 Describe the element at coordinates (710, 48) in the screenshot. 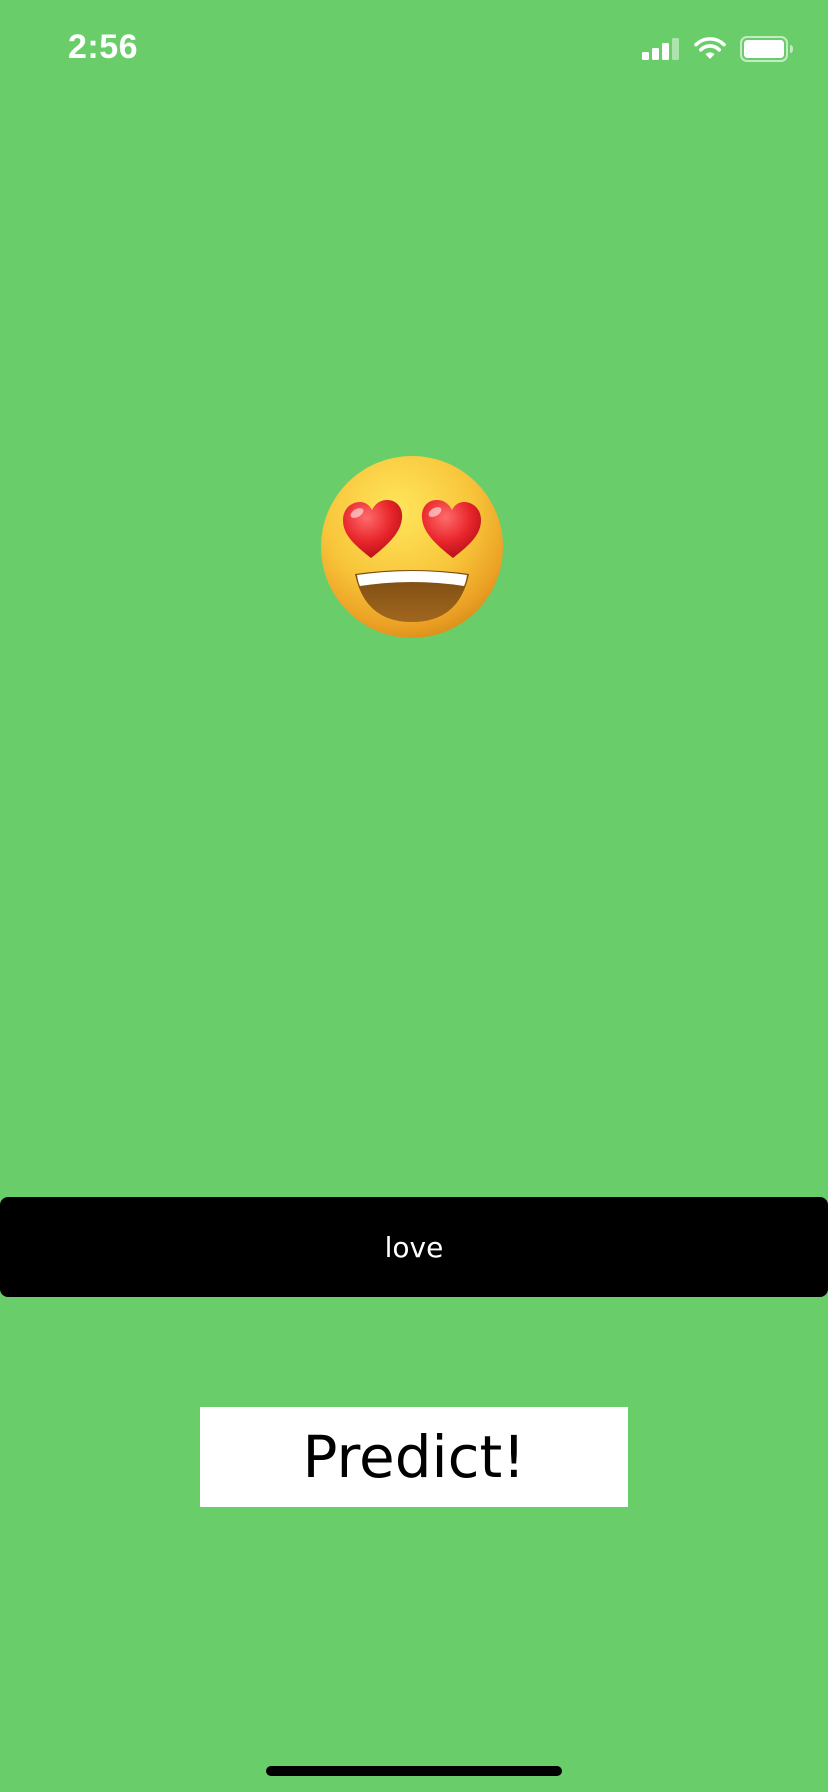

I see `wifi-icon` at that location.